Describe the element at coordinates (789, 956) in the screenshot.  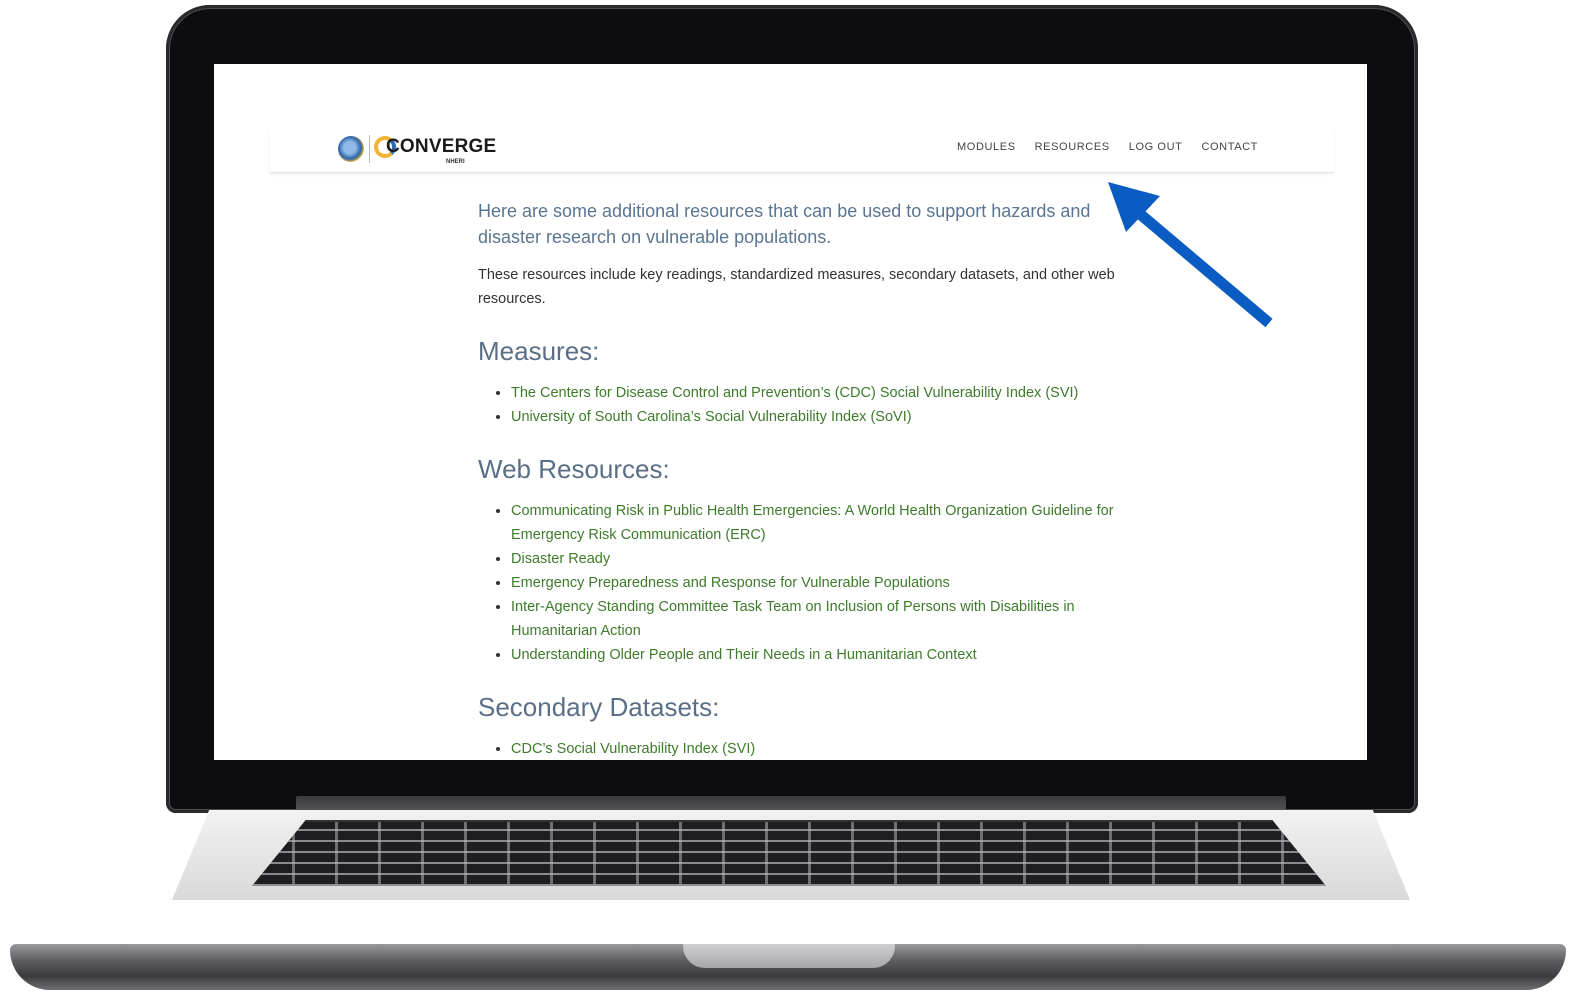
I see `laptop-notch` at that location.